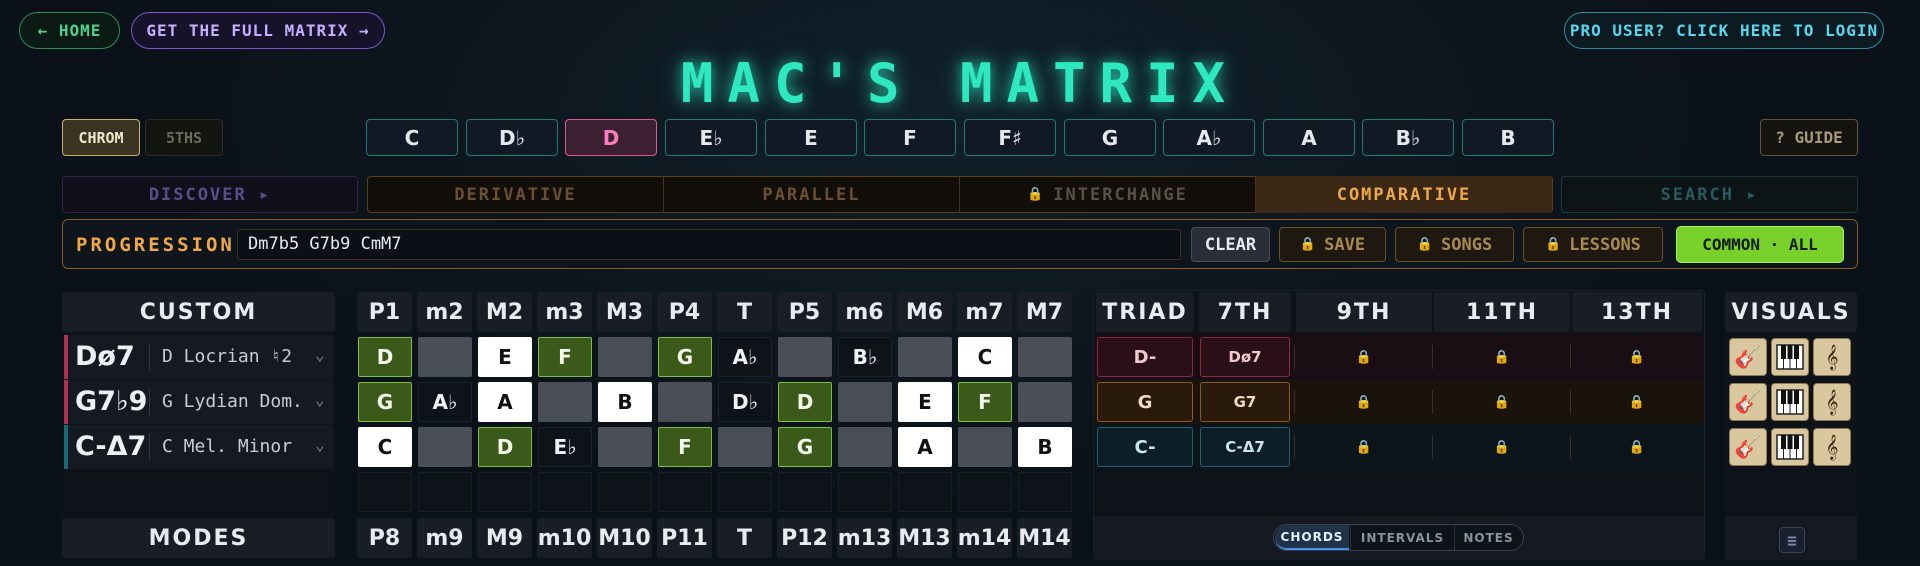  What do you see at coordinates (1209, 137) in the screenshot?
I see `key-8: A♭` at bounding box center [1209, 137].